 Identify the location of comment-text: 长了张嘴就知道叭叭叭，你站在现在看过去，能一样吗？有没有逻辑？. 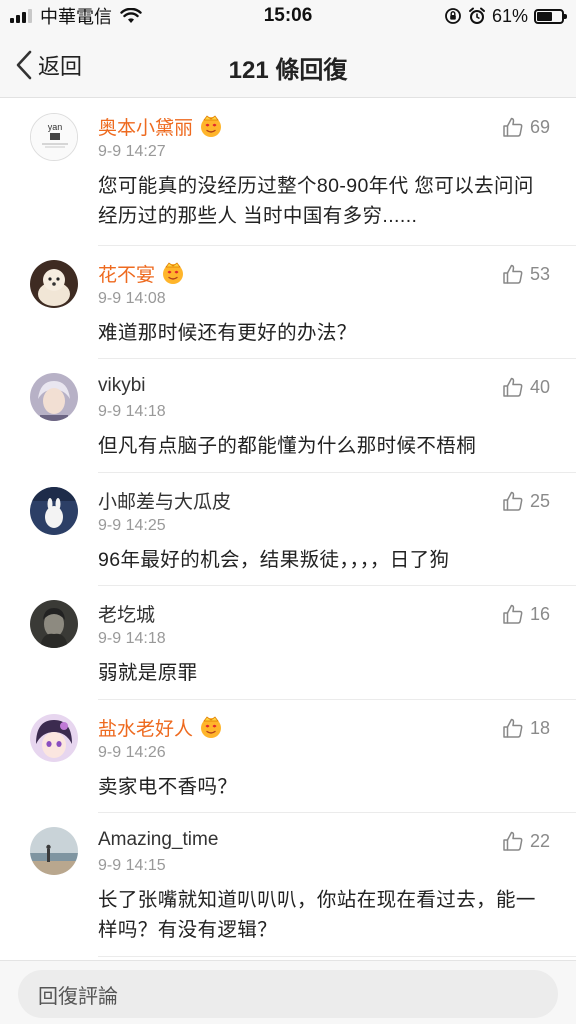
(317, 915).